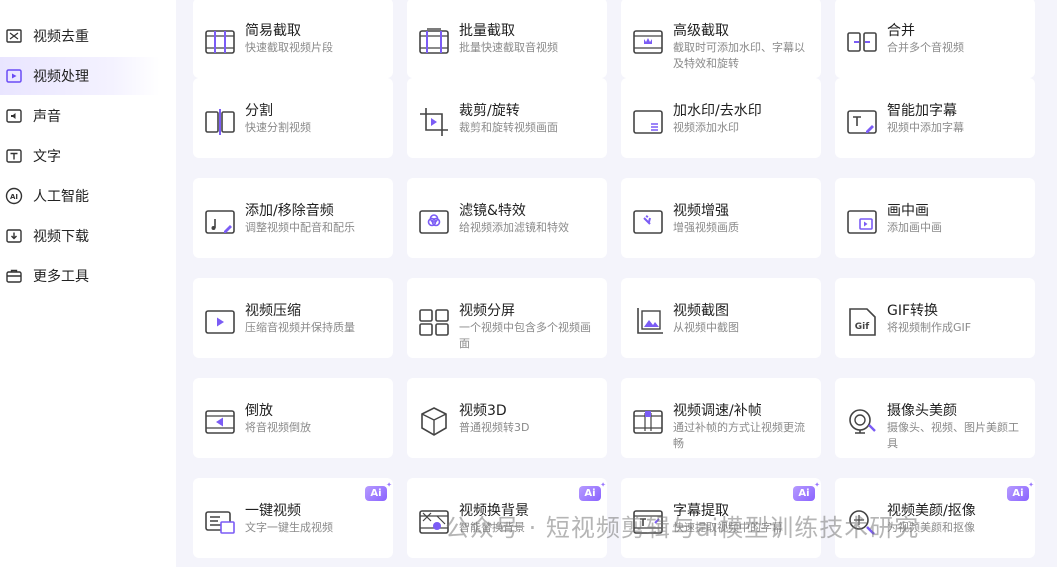 The height and width of the screenshot is (567, 1057). What do you see at coordinates (514, 227) in the screenshot?
I see `tool-description: 给视频添加滤镜和特效` at bounding box center [514, 227].